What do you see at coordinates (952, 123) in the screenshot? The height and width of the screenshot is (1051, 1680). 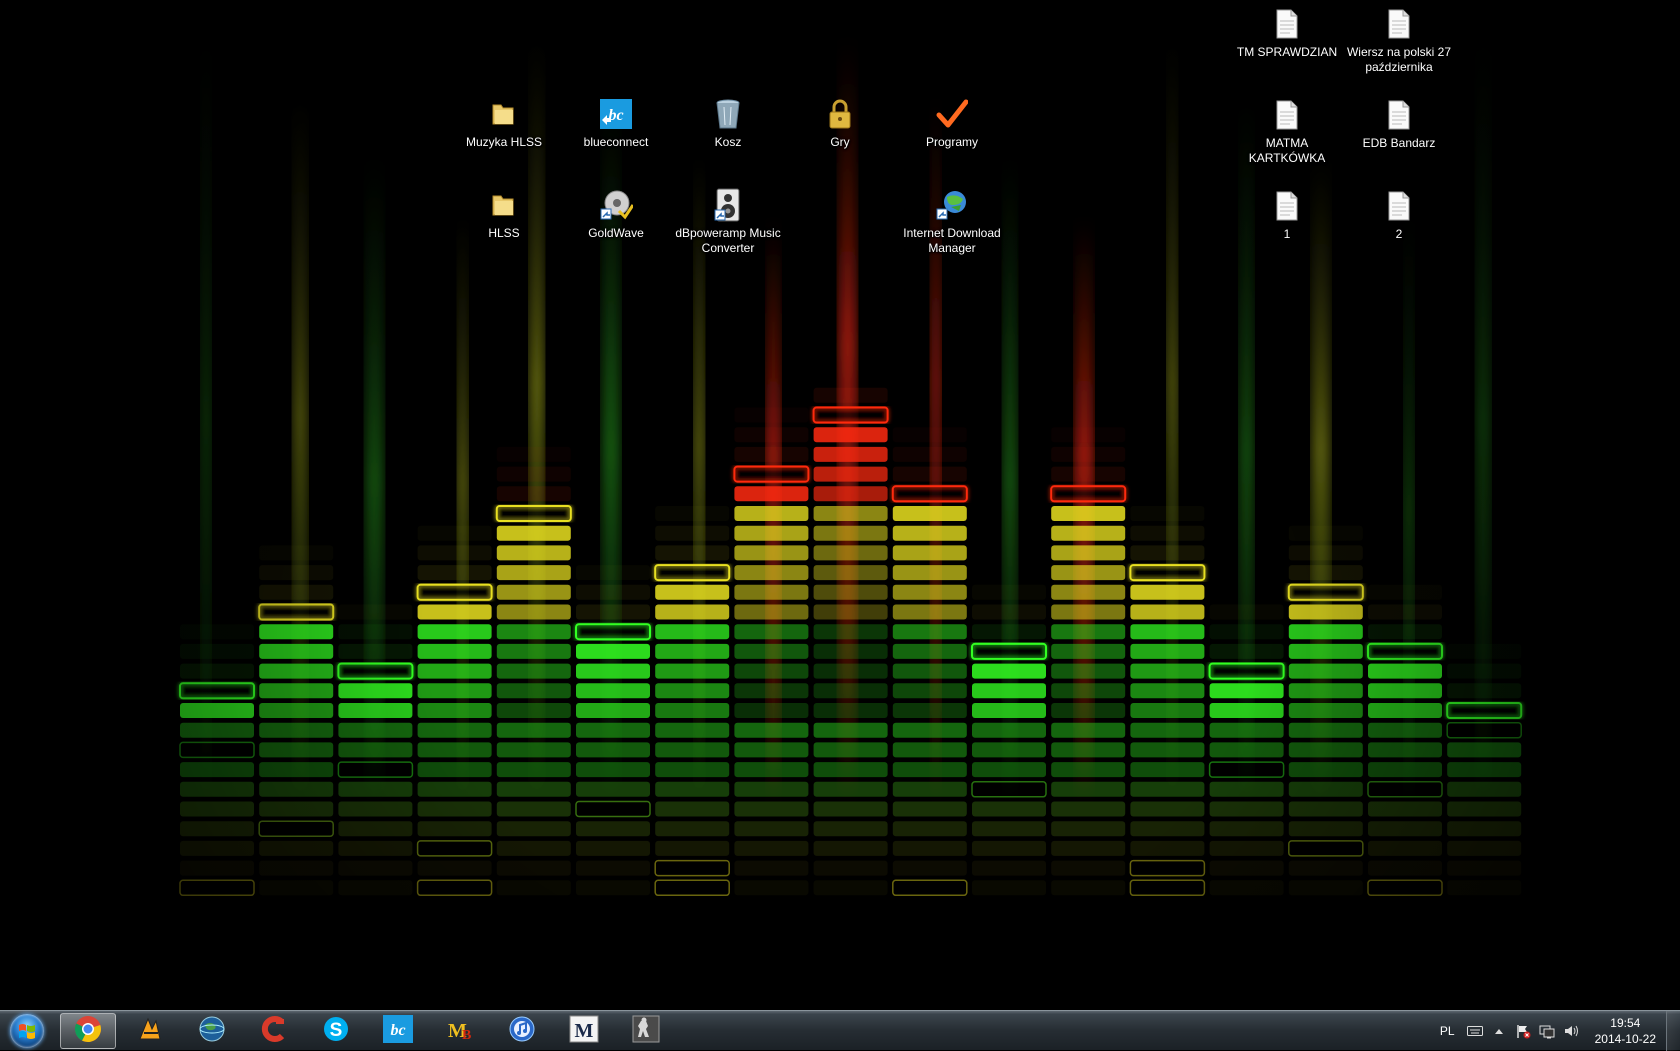 I see `desktop-icon-programy: Programy` at bounding box center [952, 123].